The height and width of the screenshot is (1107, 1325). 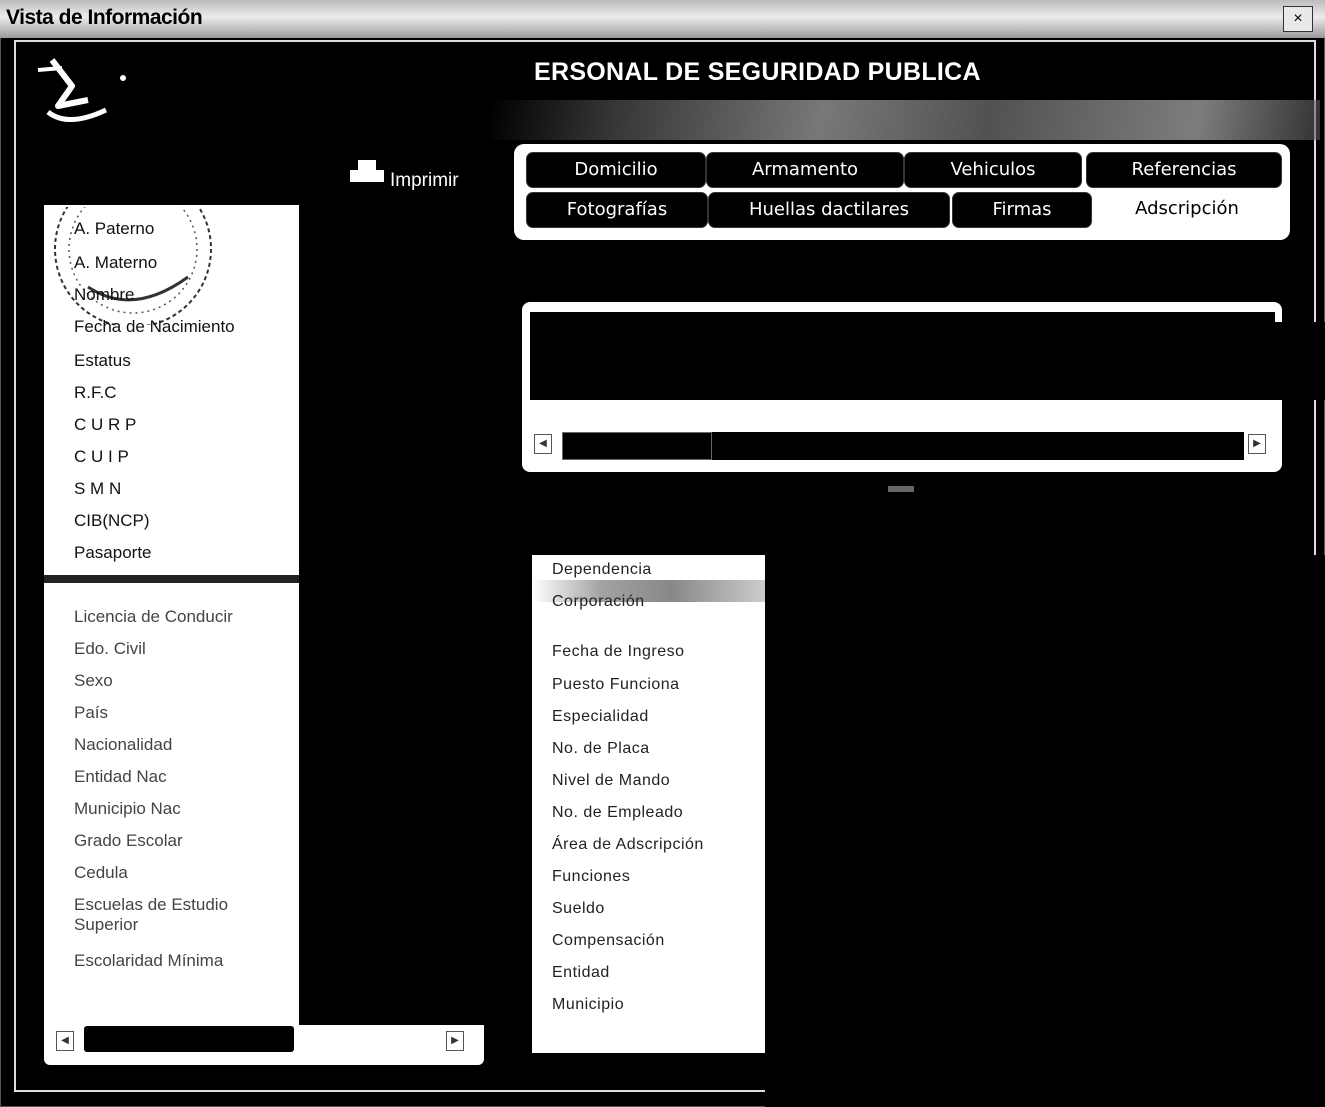 I want to click on tab-huellas-dactilares: Huellas dactilares, so click(x=829, y=210).